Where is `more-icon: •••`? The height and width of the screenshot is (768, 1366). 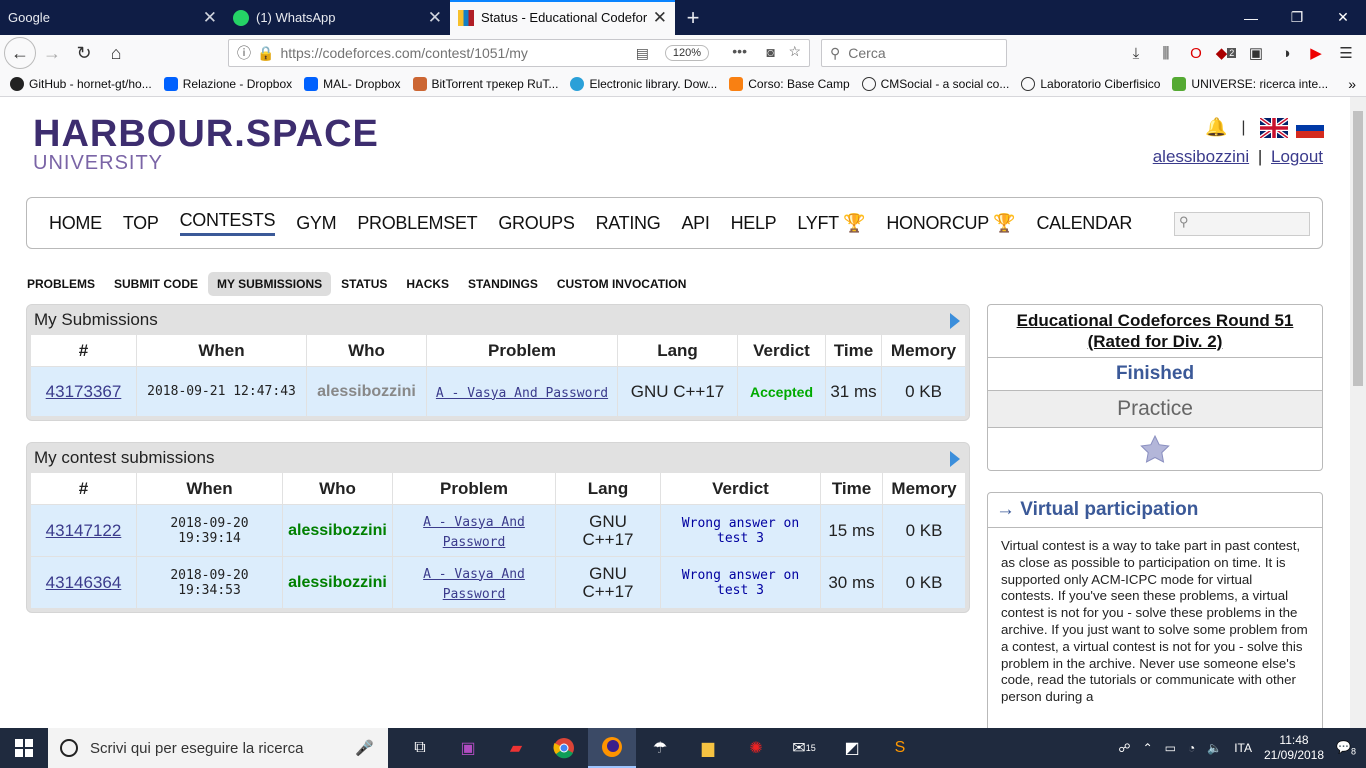 more-icon: ••• is located at coordinates (739, 51).